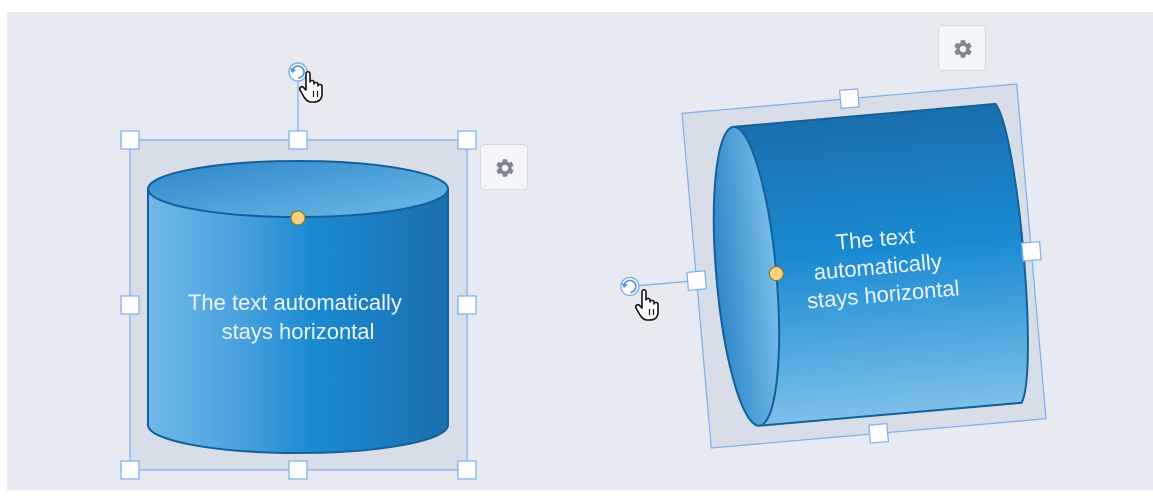 This screenshot has width=1153, height=502. I want to click on hand-cursor-icon, so click(646, 304).